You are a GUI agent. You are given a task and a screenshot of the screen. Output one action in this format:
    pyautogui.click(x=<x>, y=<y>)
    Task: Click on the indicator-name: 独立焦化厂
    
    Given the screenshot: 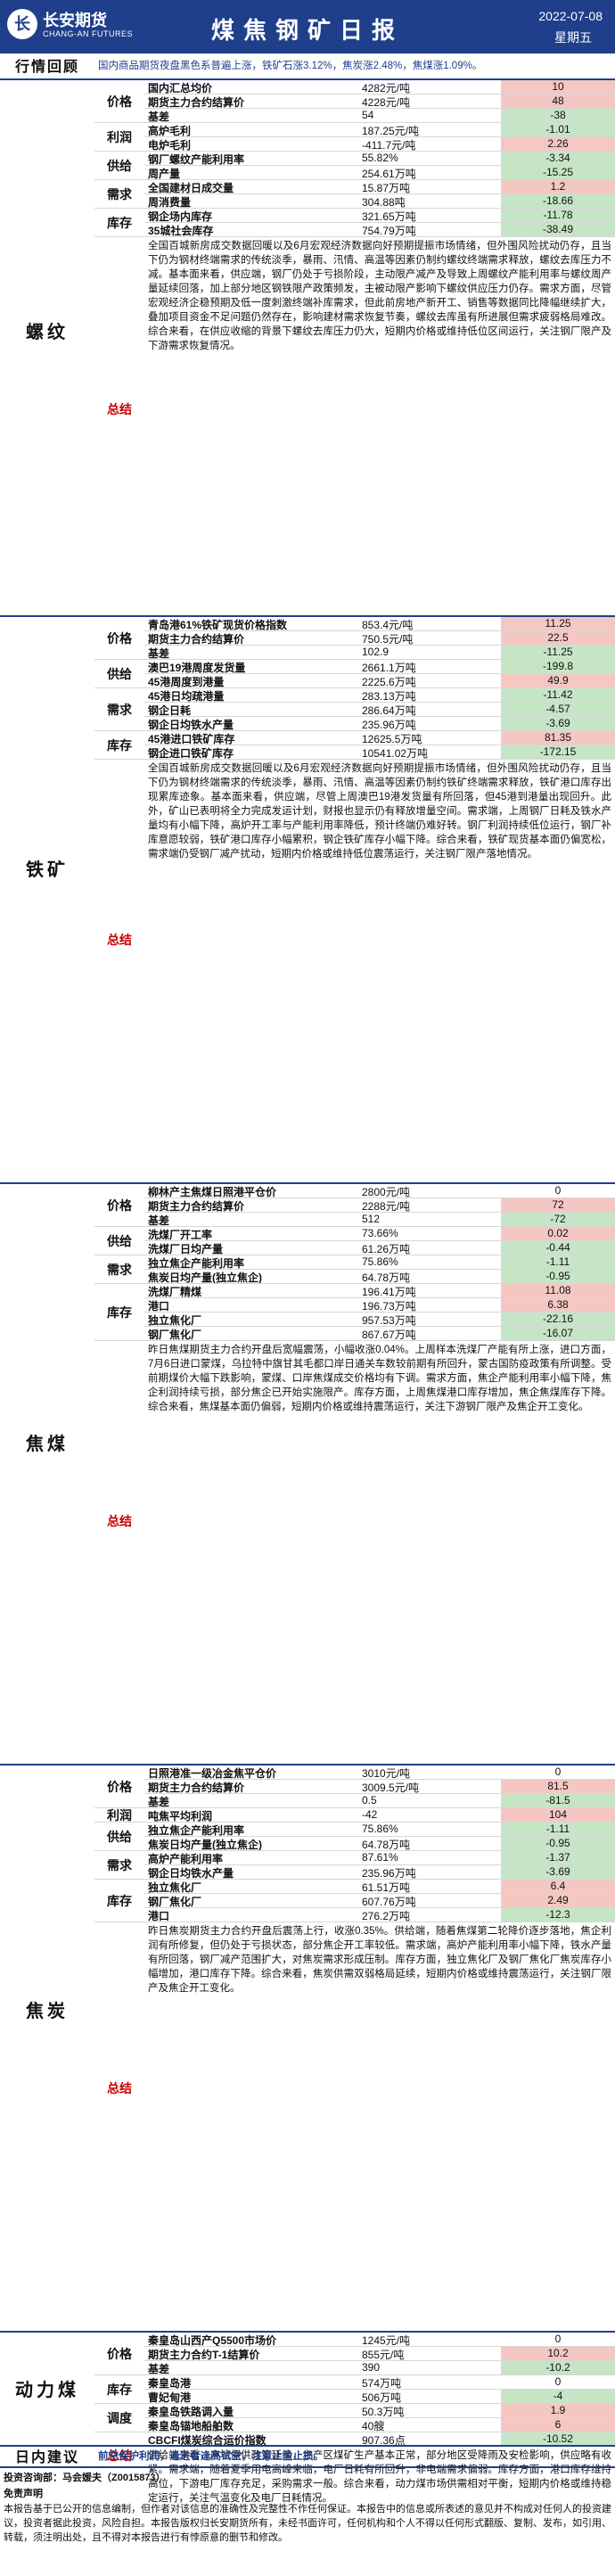 What is the action you would take?
    pyautogui.click(x=175, y=1320)
    